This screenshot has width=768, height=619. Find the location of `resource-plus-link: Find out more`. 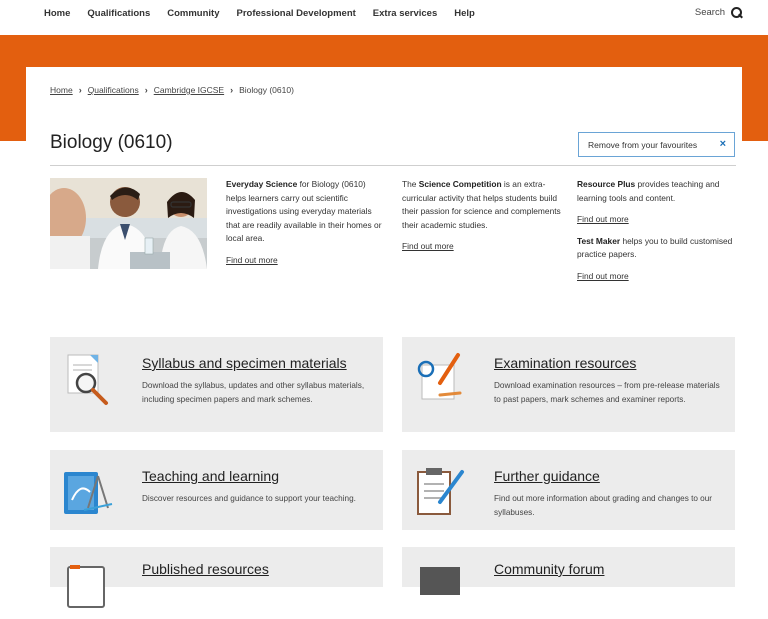

resource-plus-link: Find out more is located at coordinates (659, 220).